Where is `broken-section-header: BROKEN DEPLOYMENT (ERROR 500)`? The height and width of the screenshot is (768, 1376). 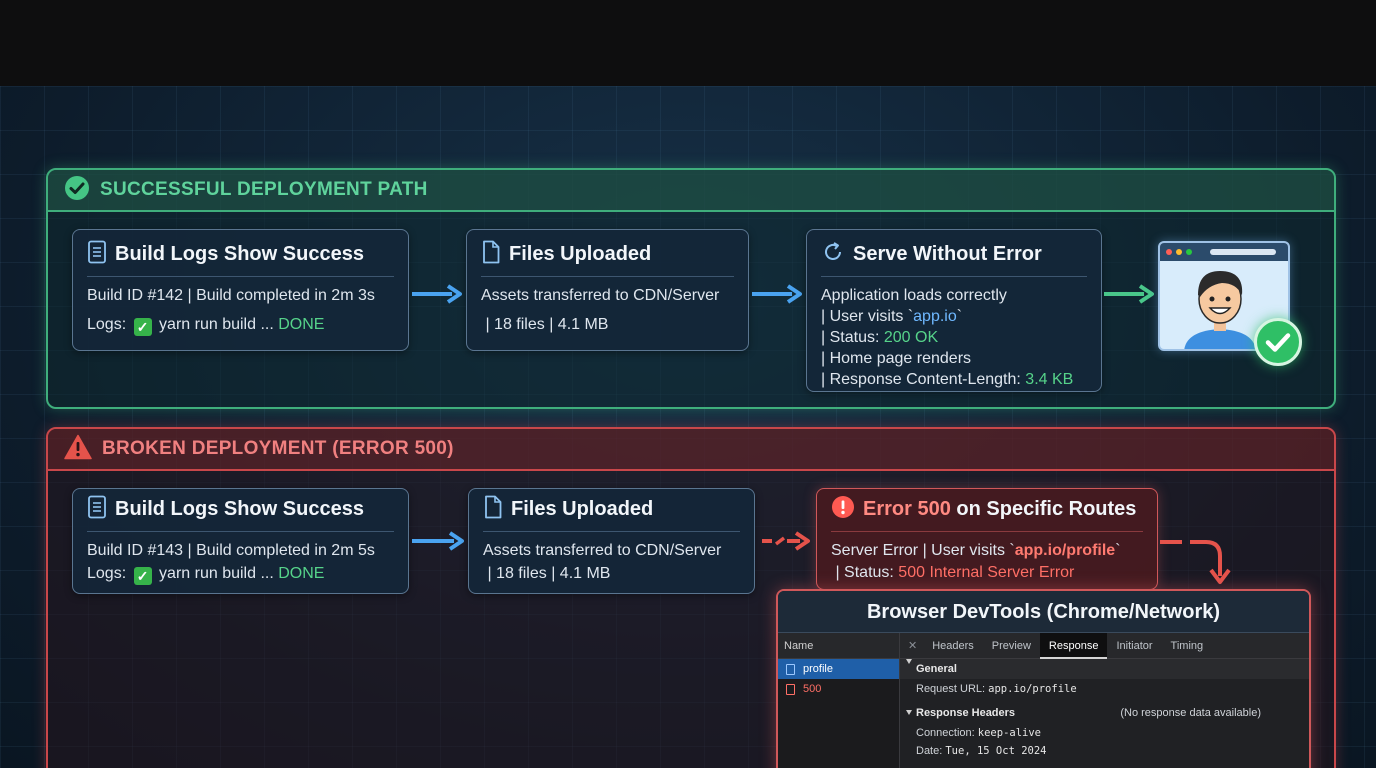
broken-section-header: BROKEN DEPLOYMENT (ERROR 500) is located at coordinates (691, 450).